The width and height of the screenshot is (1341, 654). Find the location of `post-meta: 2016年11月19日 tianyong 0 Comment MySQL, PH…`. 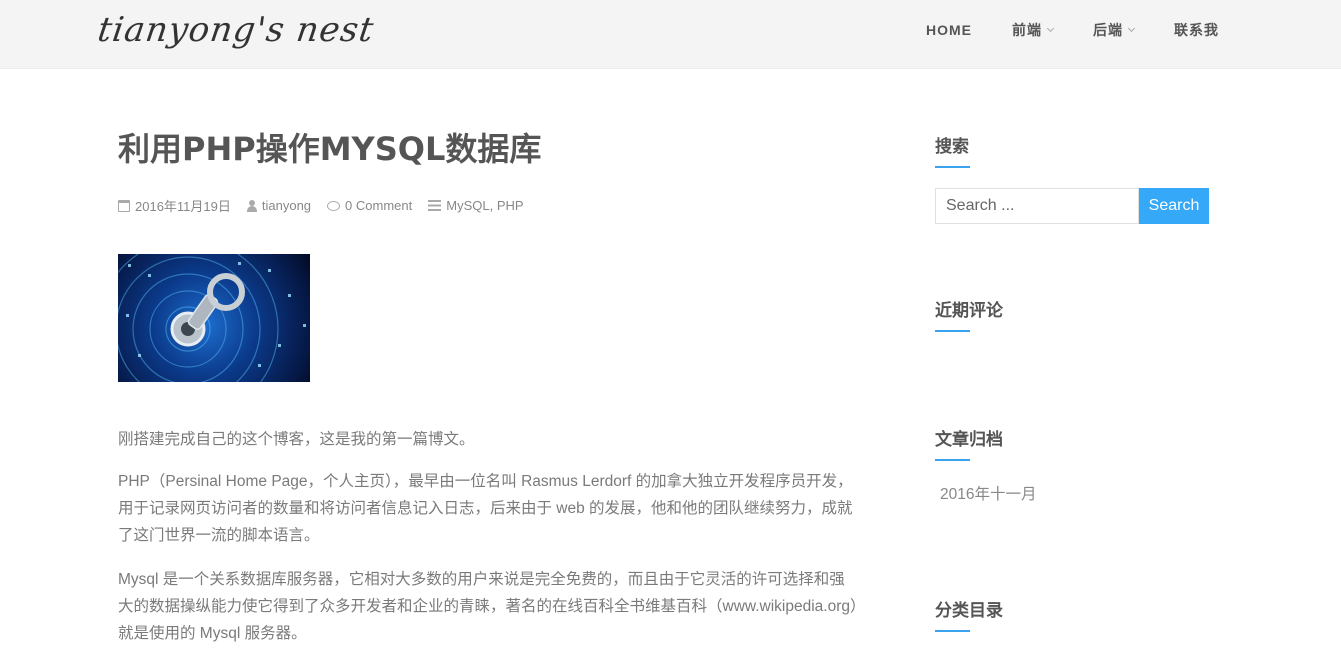

post-meta: 2016年11月19日 tianyong 0 Comment MySQL, PH… is located at coordinates (329, 205).